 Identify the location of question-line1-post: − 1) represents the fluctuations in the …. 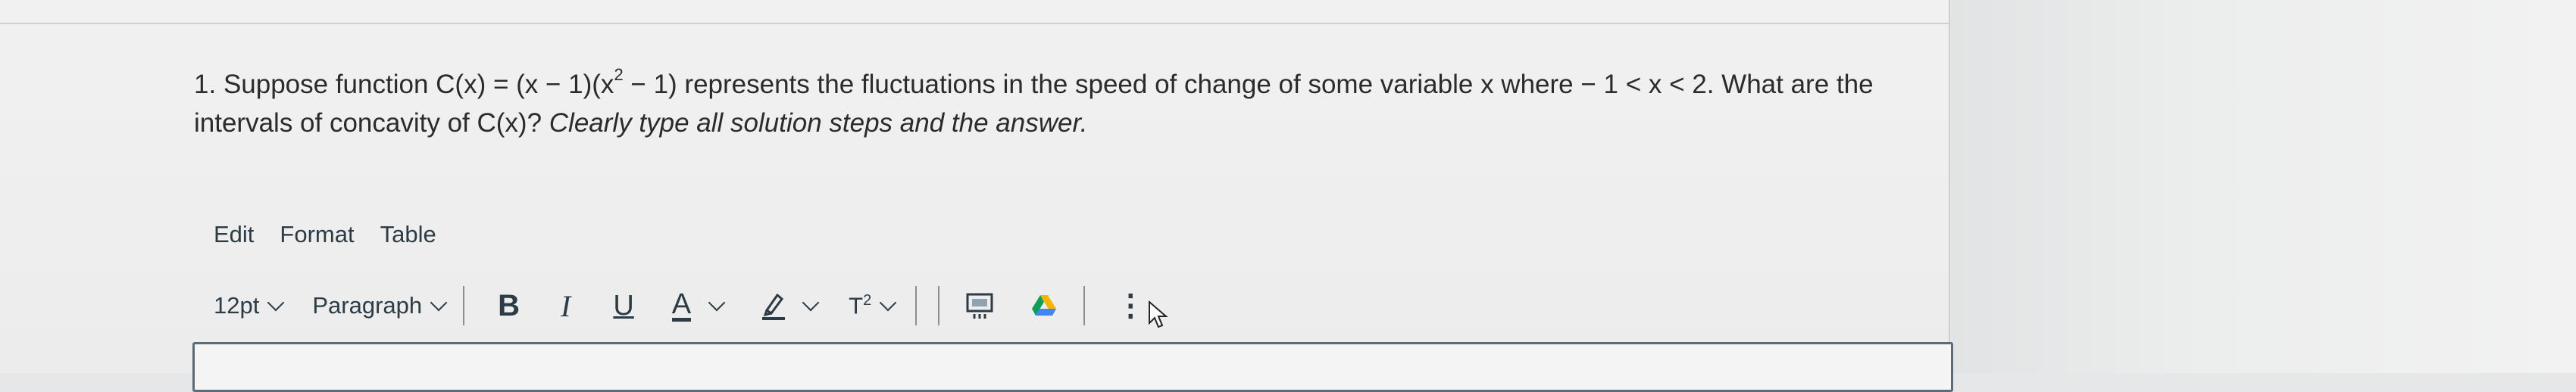
(1248, 84).